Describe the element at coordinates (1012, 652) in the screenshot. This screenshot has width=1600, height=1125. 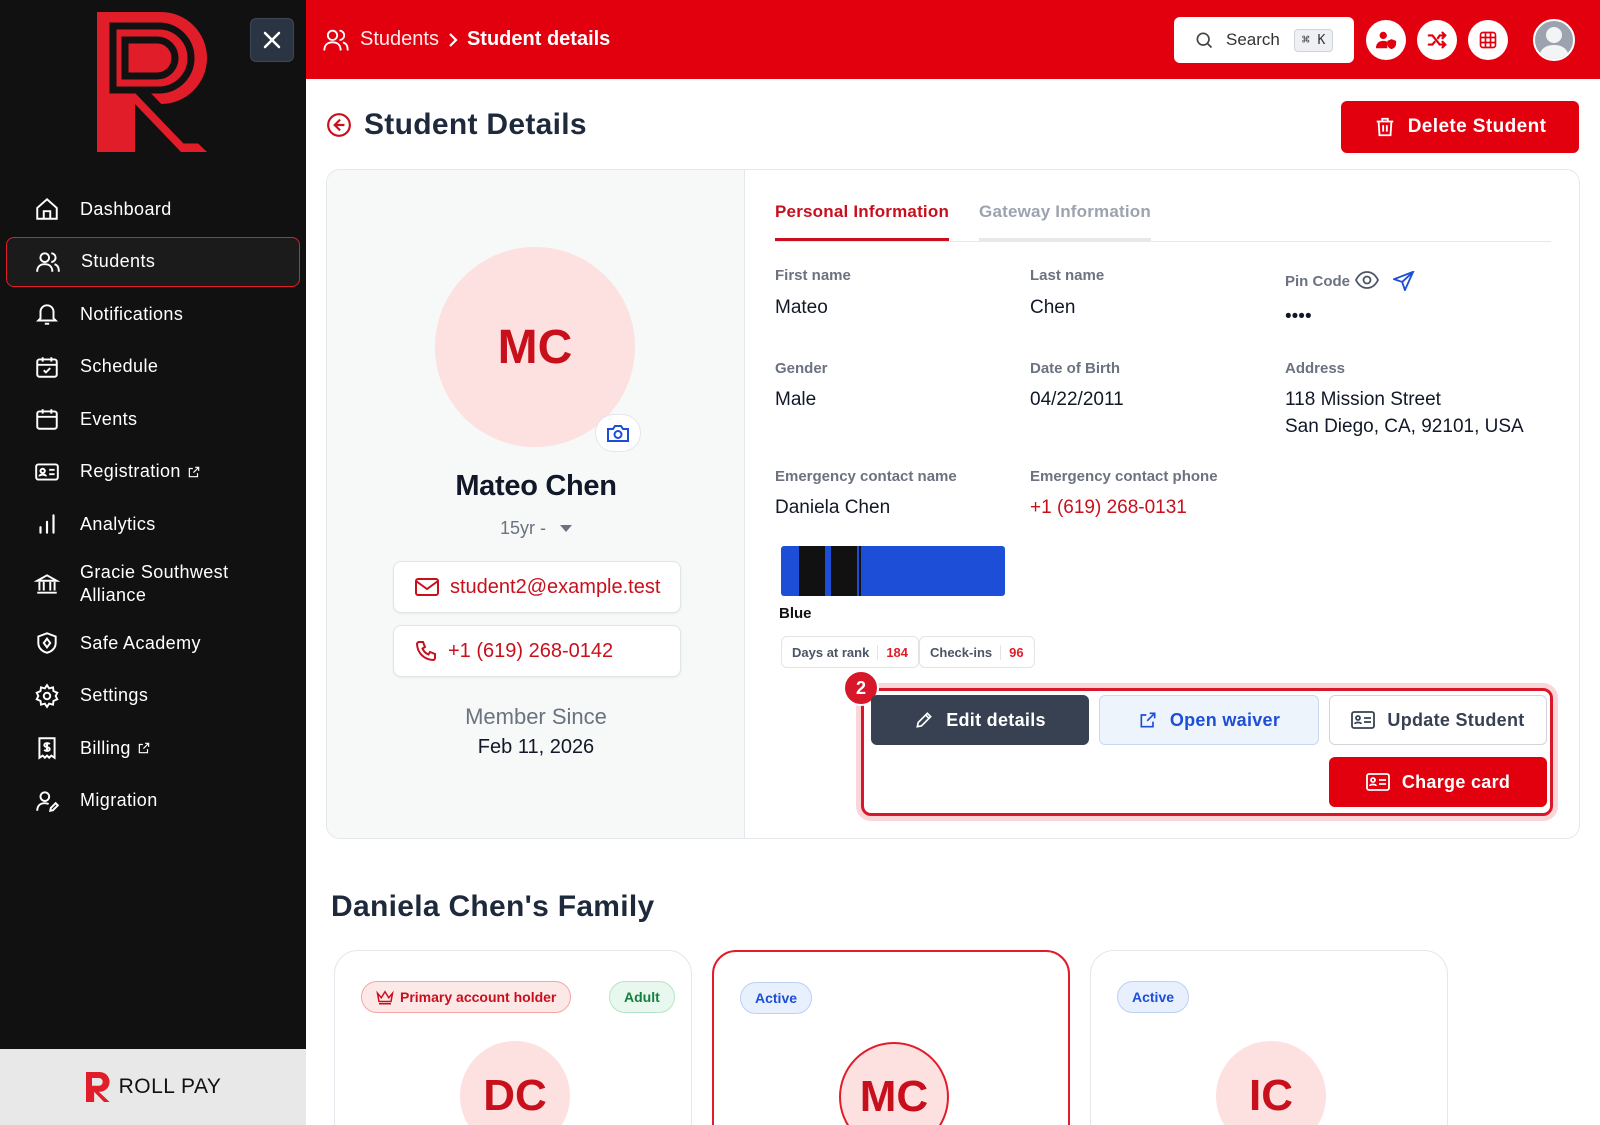
I see `check-ins-value: 96` at that location.